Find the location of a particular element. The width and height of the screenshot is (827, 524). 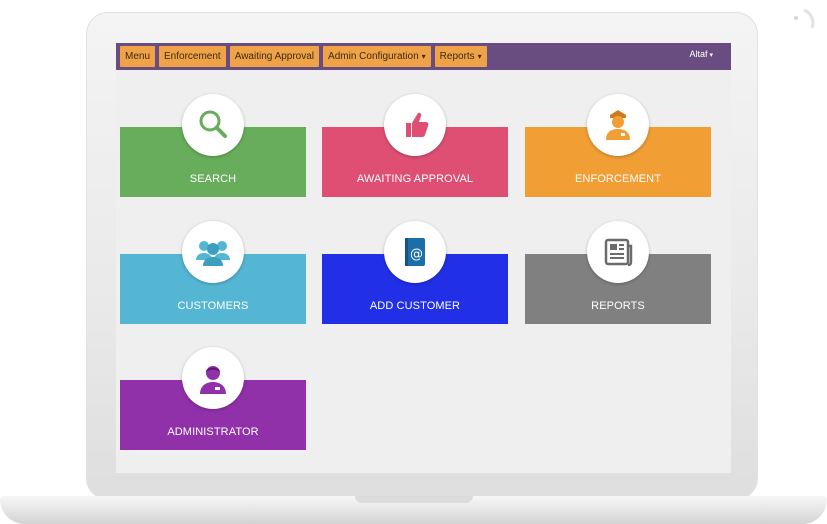

tile-enforcement: ENFORCEMENT is located at coordinates (618, 145).